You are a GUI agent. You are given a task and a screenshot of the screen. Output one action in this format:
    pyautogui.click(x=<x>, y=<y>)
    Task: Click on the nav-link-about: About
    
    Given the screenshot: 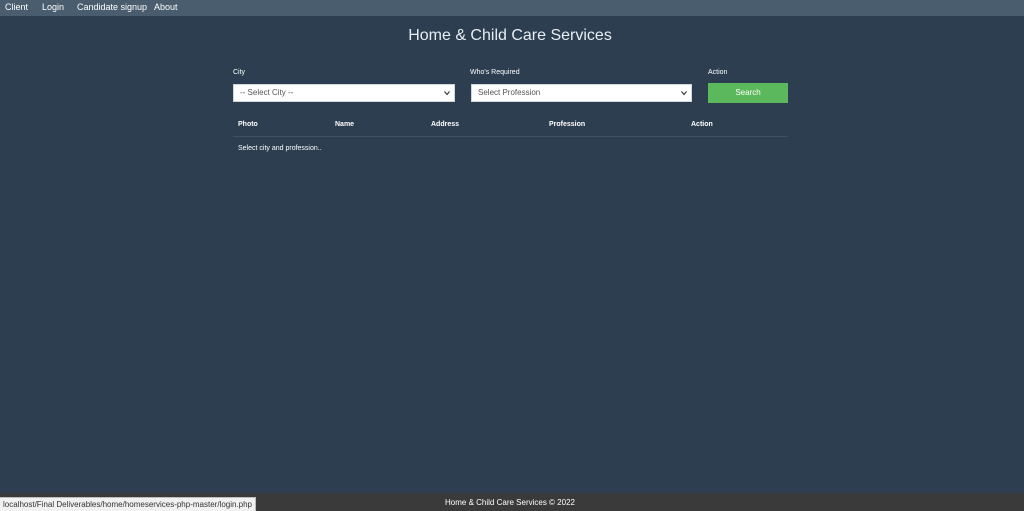 What is the action you would take?
    pyautogui.click(x=166, y=7)
    